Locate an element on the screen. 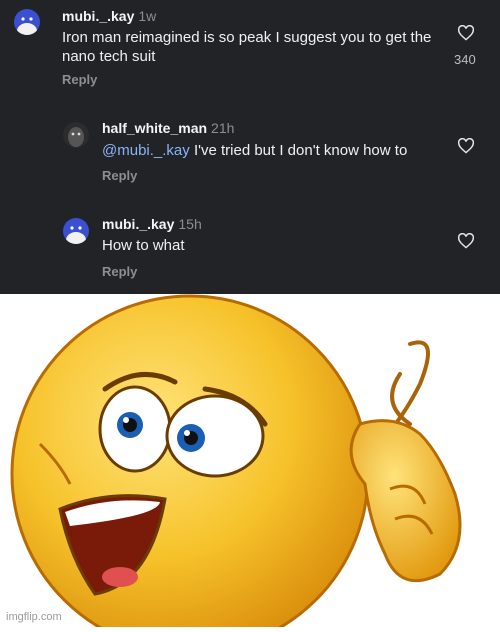 The image size is (500, 632). pointing-hand is located at coordinates (405, 501).